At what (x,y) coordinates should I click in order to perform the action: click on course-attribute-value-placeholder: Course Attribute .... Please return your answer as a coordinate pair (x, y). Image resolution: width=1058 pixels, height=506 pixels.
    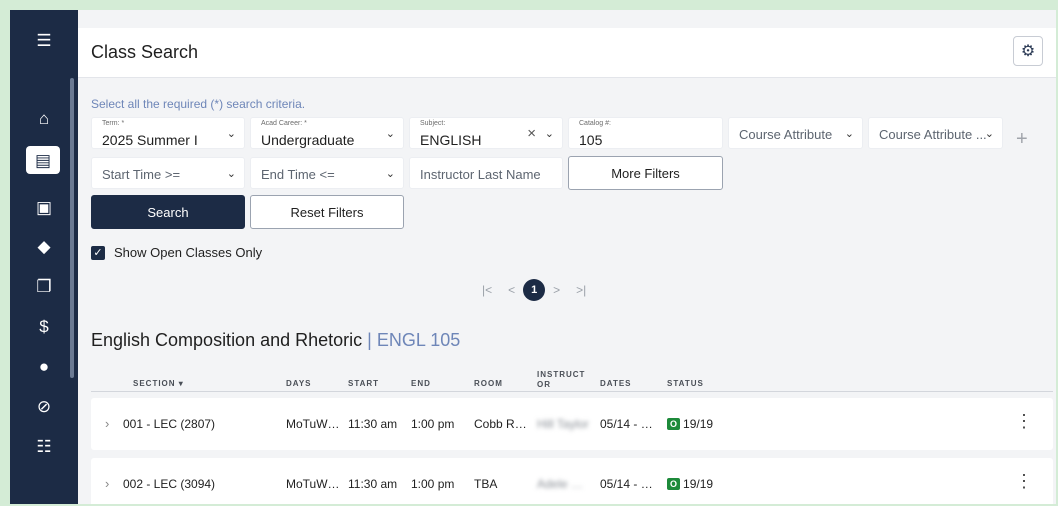
    Looking at the image, I should click on (933, 134).